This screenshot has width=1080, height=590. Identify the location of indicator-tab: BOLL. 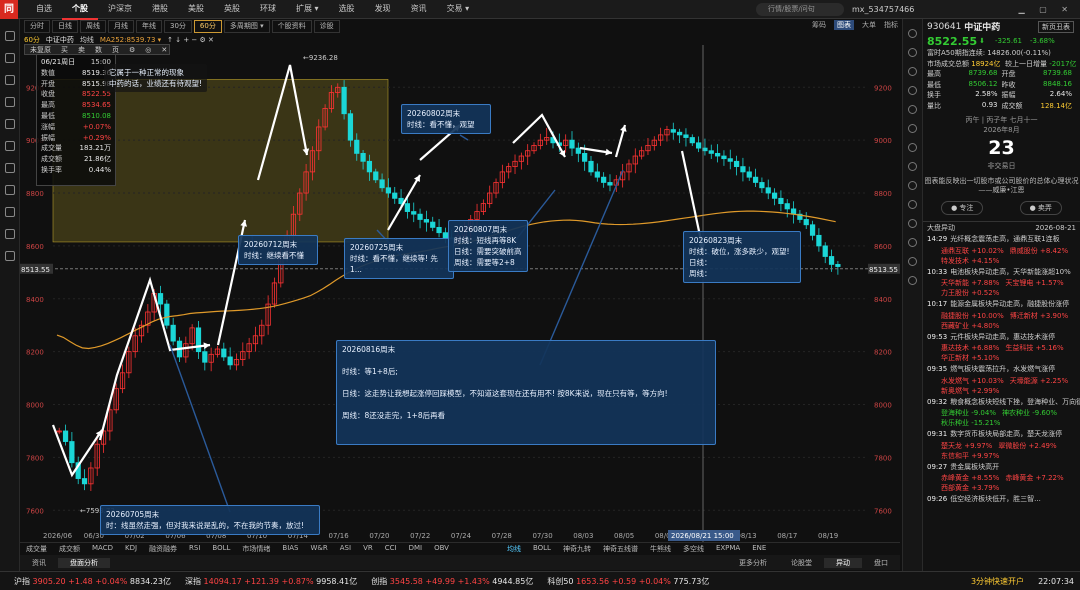
(221, 549).